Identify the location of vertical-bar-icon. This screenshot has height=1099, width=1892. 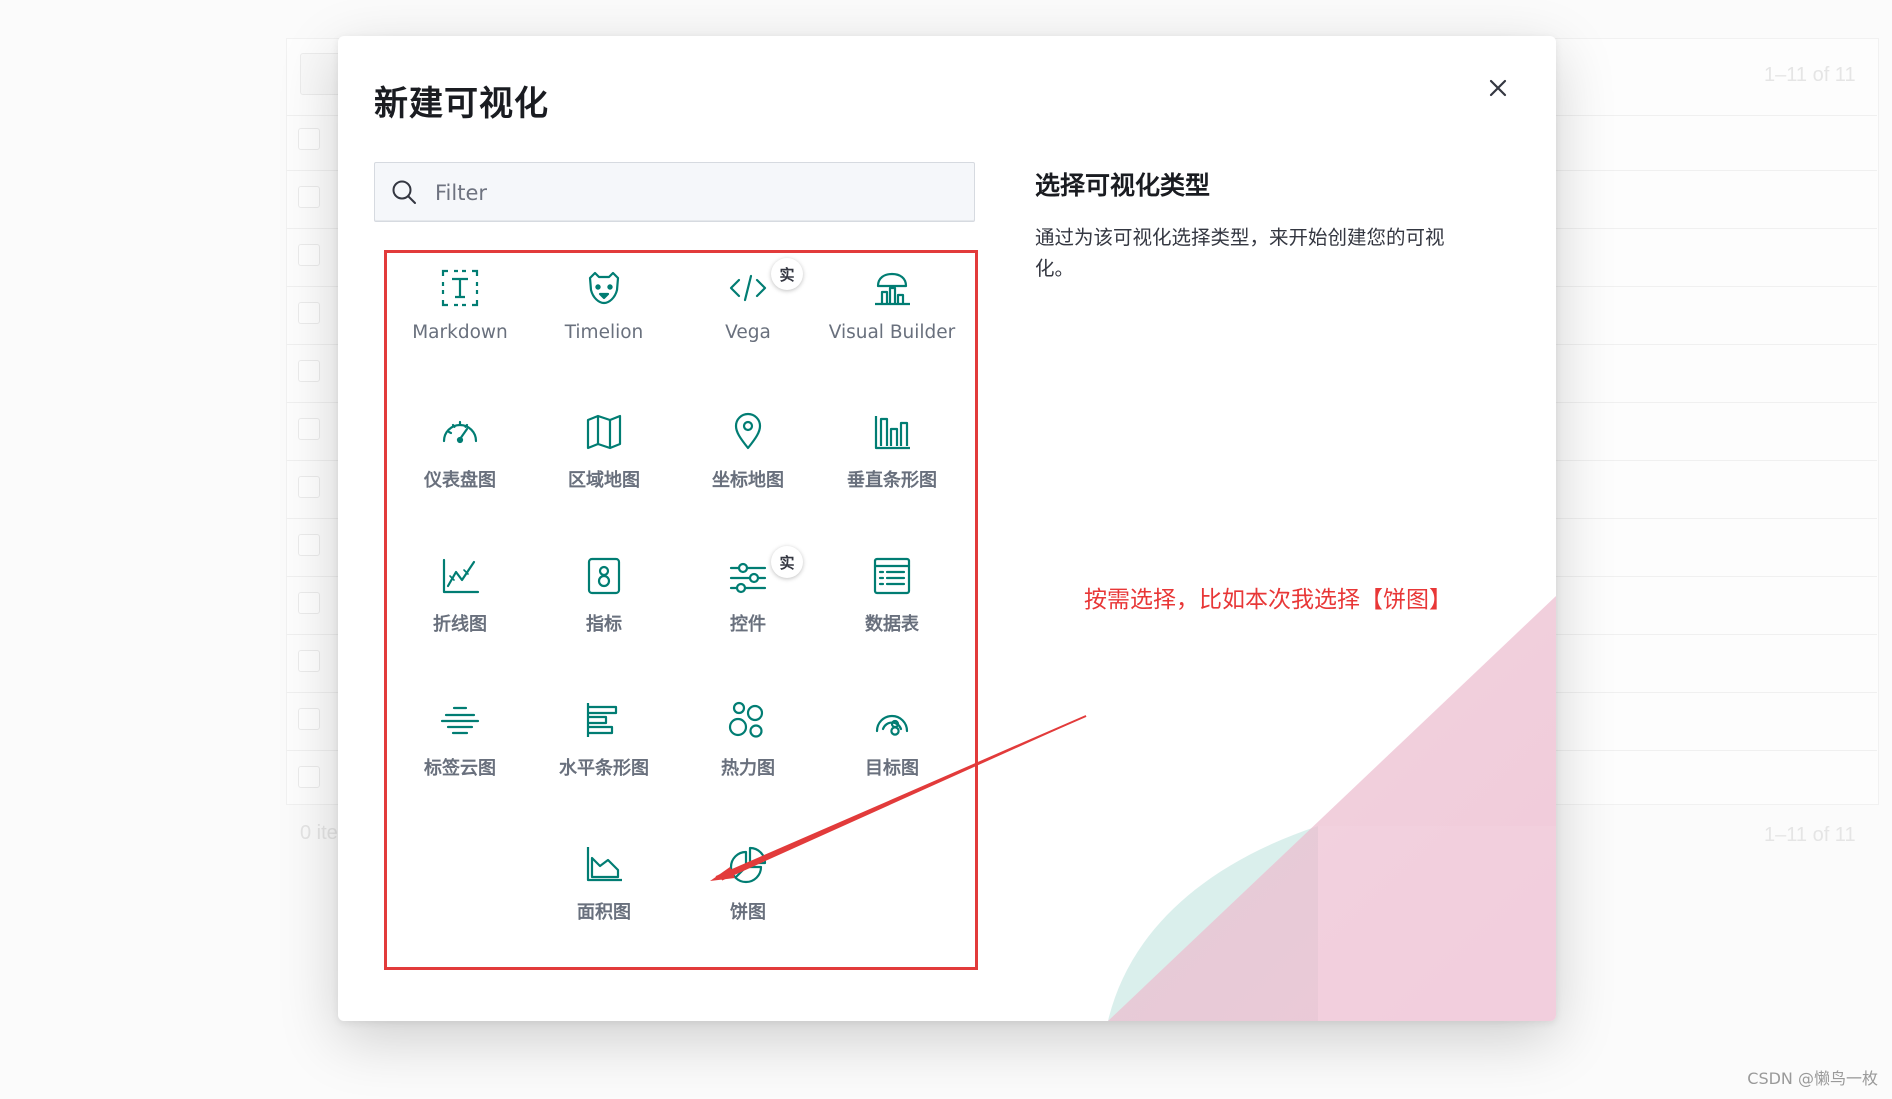
(892, 433).